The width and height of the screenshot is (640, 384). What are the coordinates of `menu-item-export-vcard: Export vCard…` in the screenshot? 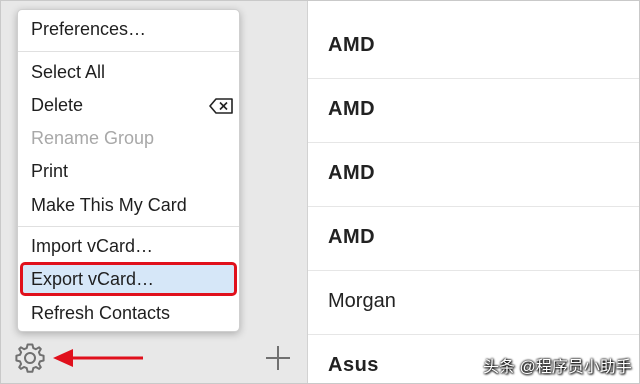 It's located at (92, 279).